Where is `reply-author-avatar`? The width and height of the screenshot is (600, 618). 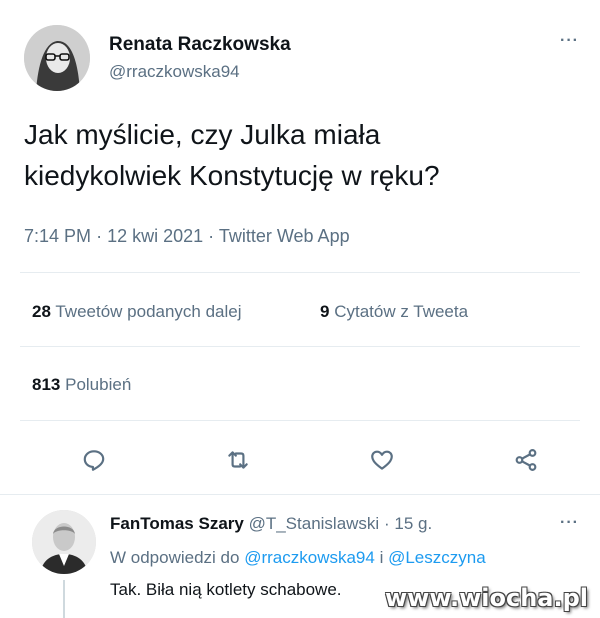
reply-author-avatar is located at coordinates (64, 542).